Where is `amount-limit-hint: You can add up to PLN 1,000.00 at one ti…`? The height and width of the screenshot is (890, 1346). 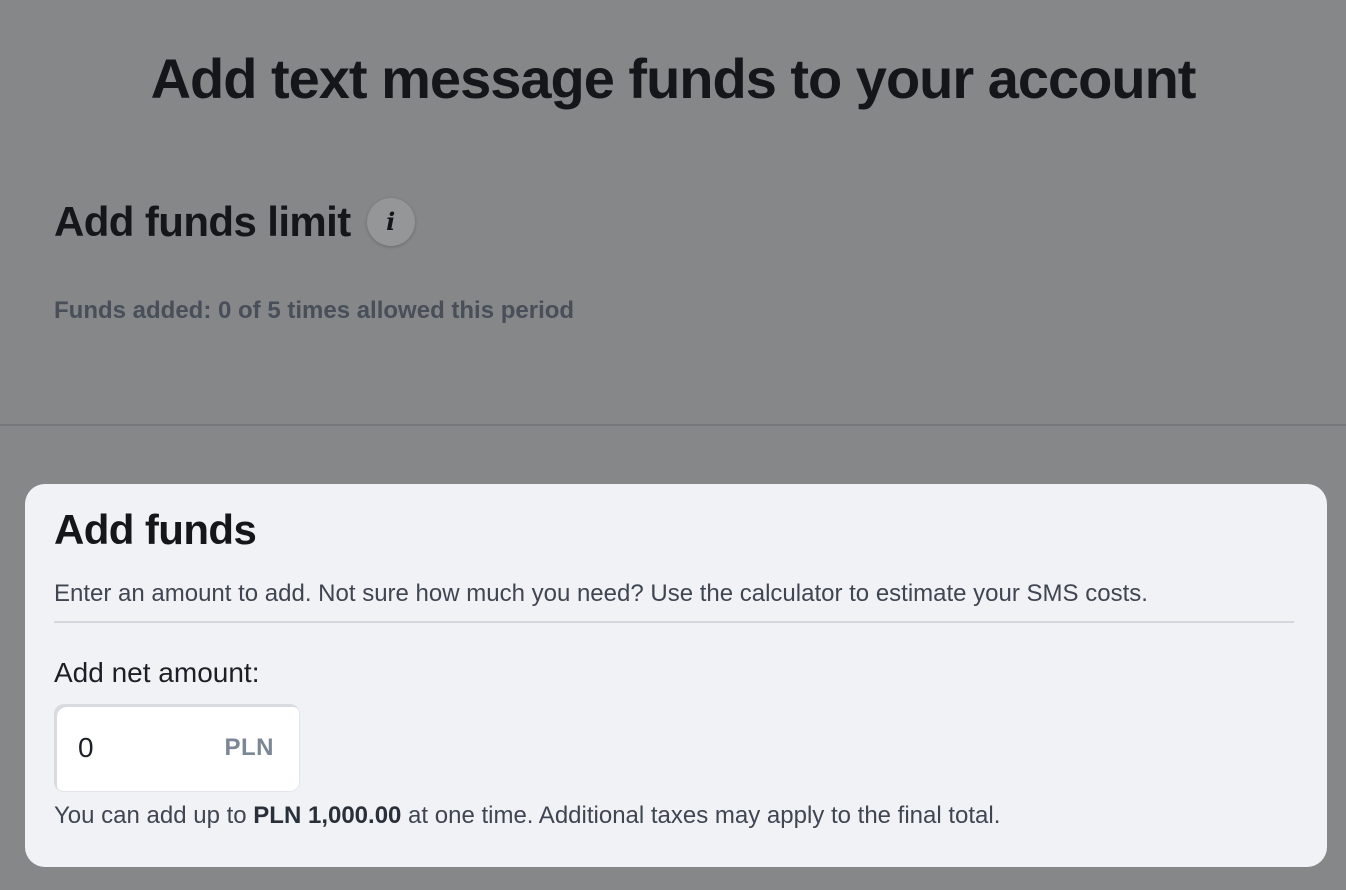
amount-limit-hint: You can add up to PLN 1,000.00 at one ti… is located at coordinates (527, 816).